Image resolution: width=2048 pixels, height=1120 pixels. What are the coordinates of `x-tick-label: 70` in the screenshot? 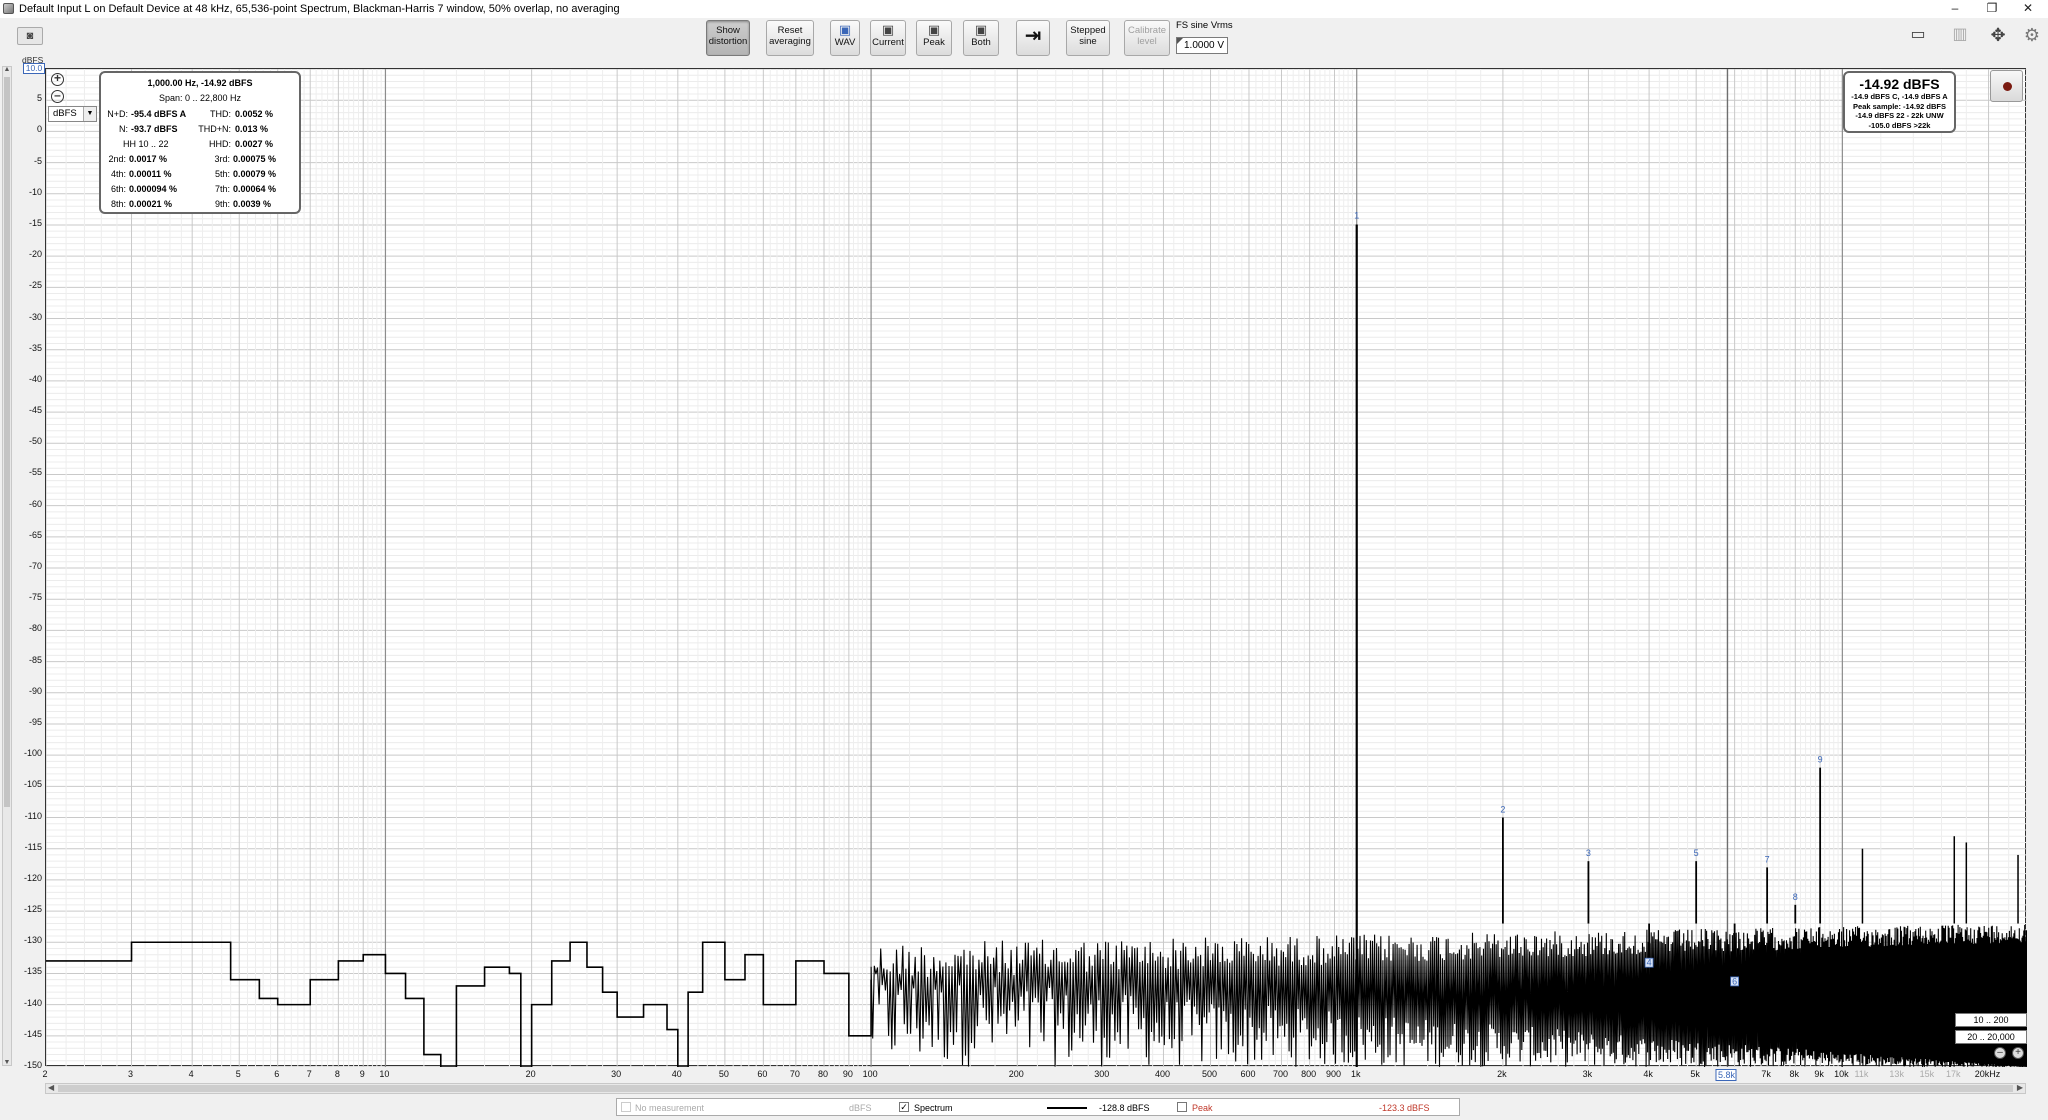 It's located at (794, 1074).